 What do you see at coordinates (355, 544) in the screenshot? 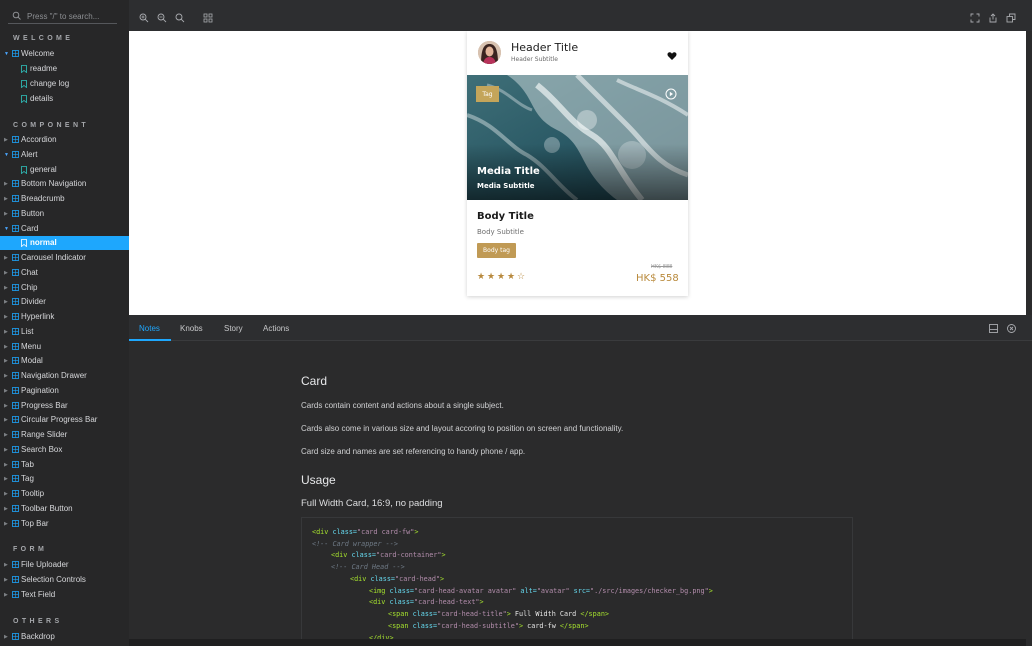
I see `code-line: <!-- Card wrapper -->` at bounding box center [355, 544].